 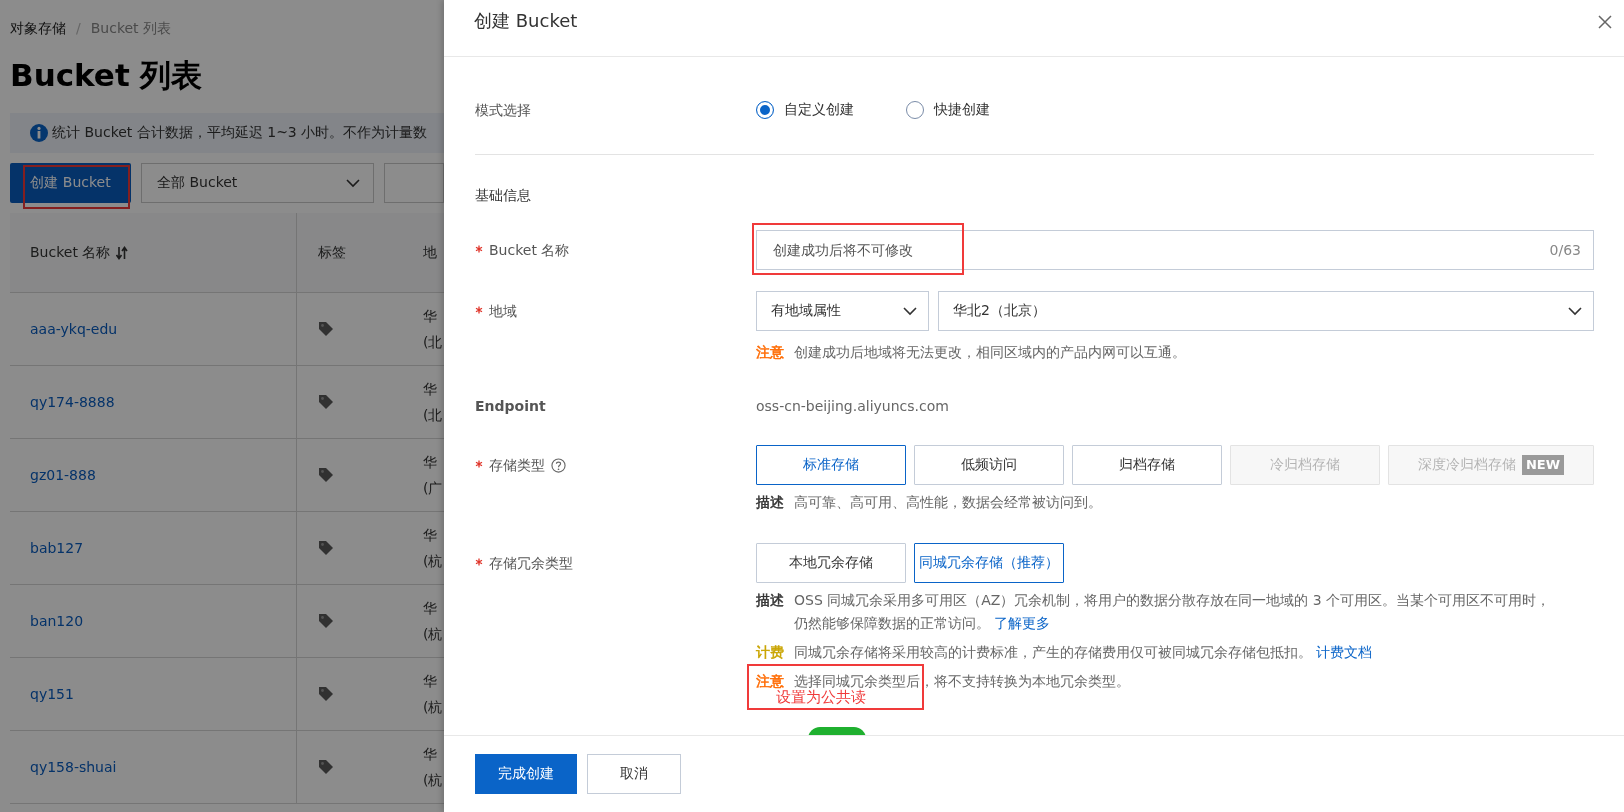 What do you see at coordinates (122, 252) in the screenshot?
I see `sort-icon` at bounding box center [122, 252].